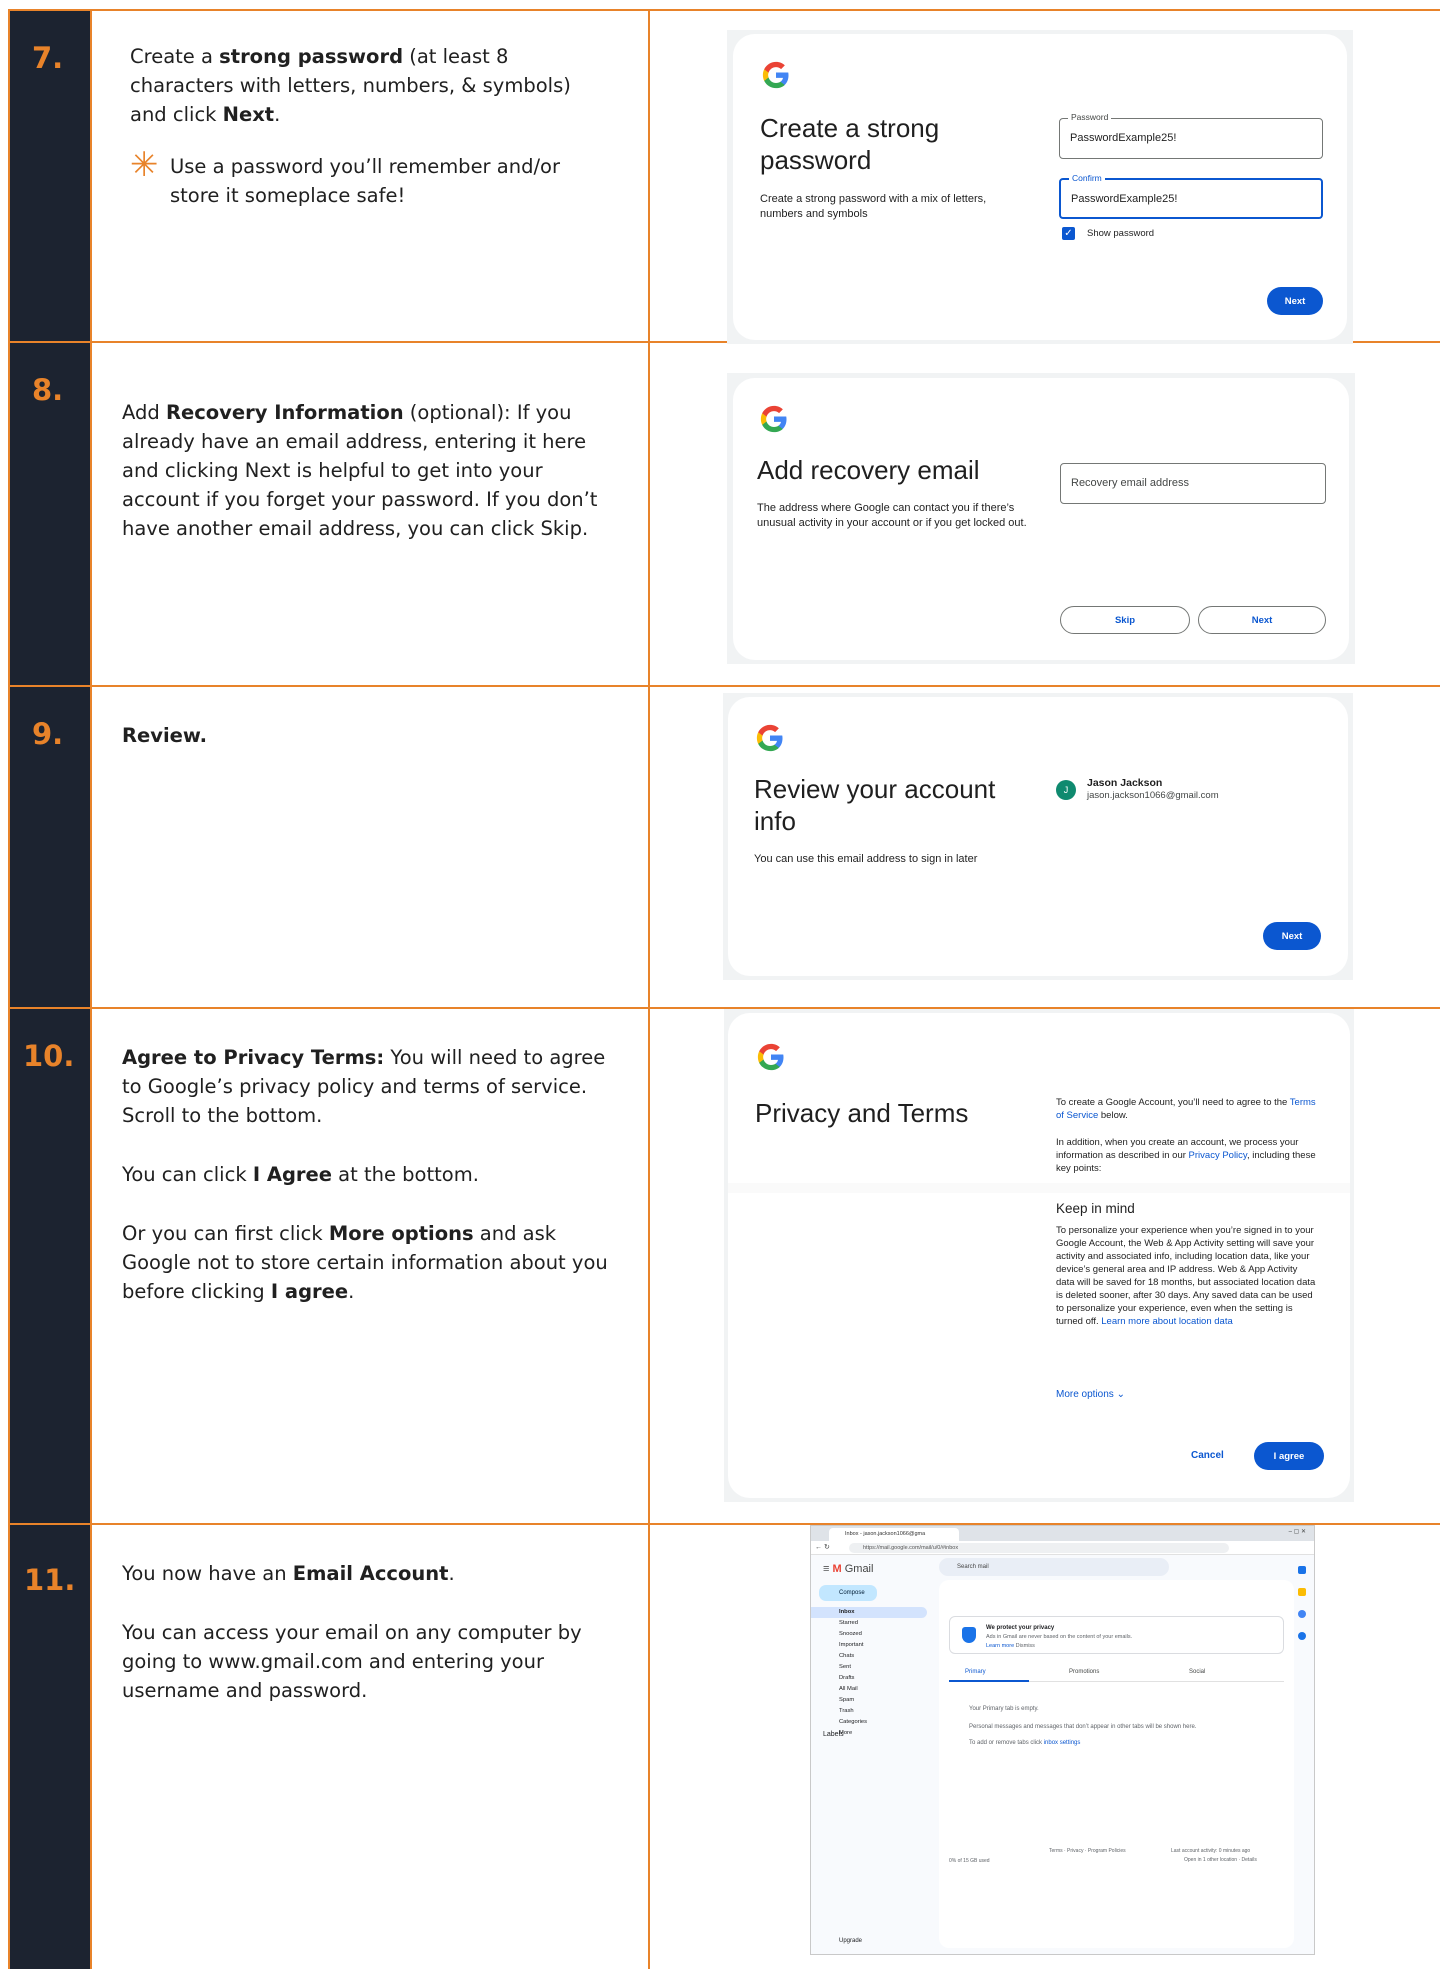 This screenshot has width=1440, height=1969. Describe the element at coordinates (1066, 790) in the screenshot. I see `avatar: J` at that location.